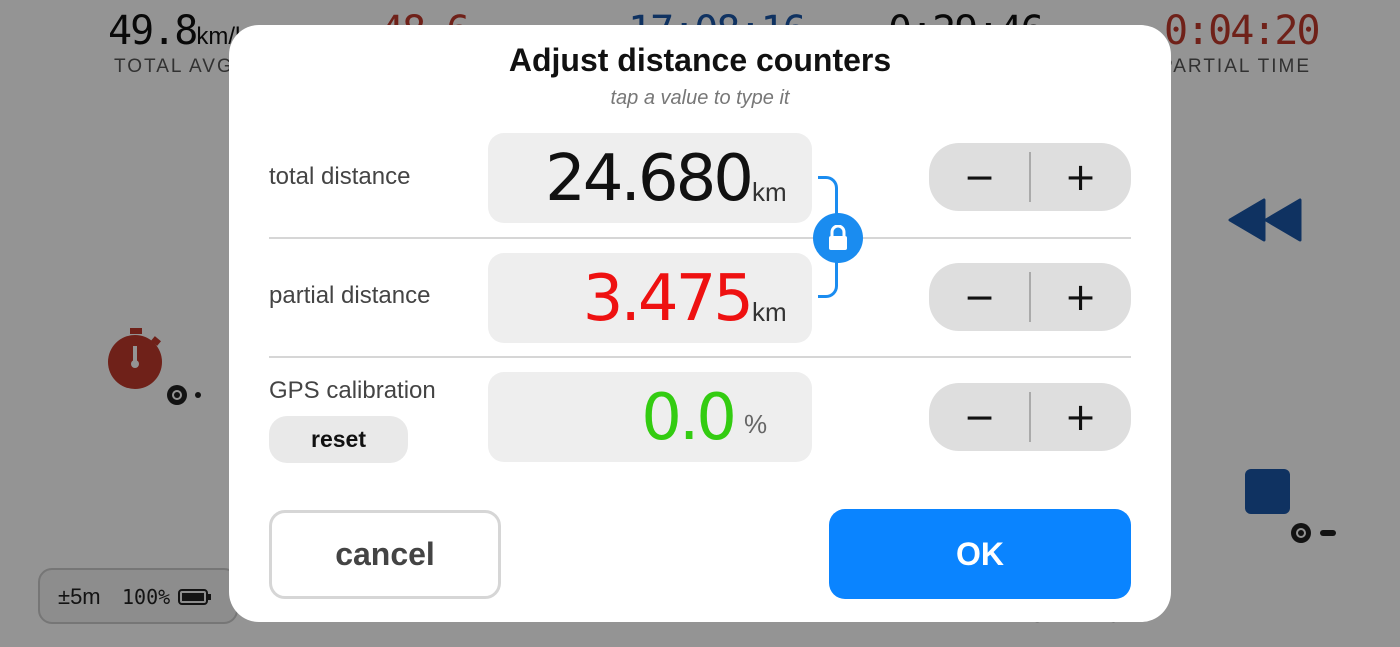 This screenshot has width=1400, height=647. Describe the element at coordinates (1080, 177) in the screenshot. I see `total-distance-increment-button: +` at that location.